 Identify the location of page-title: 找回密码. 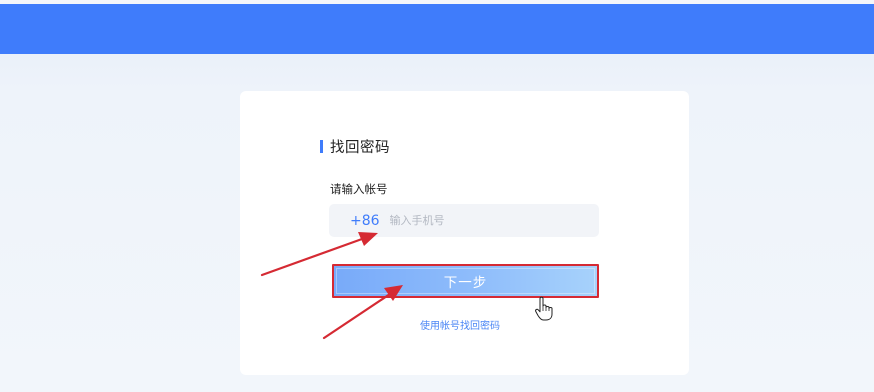
(355, 146).